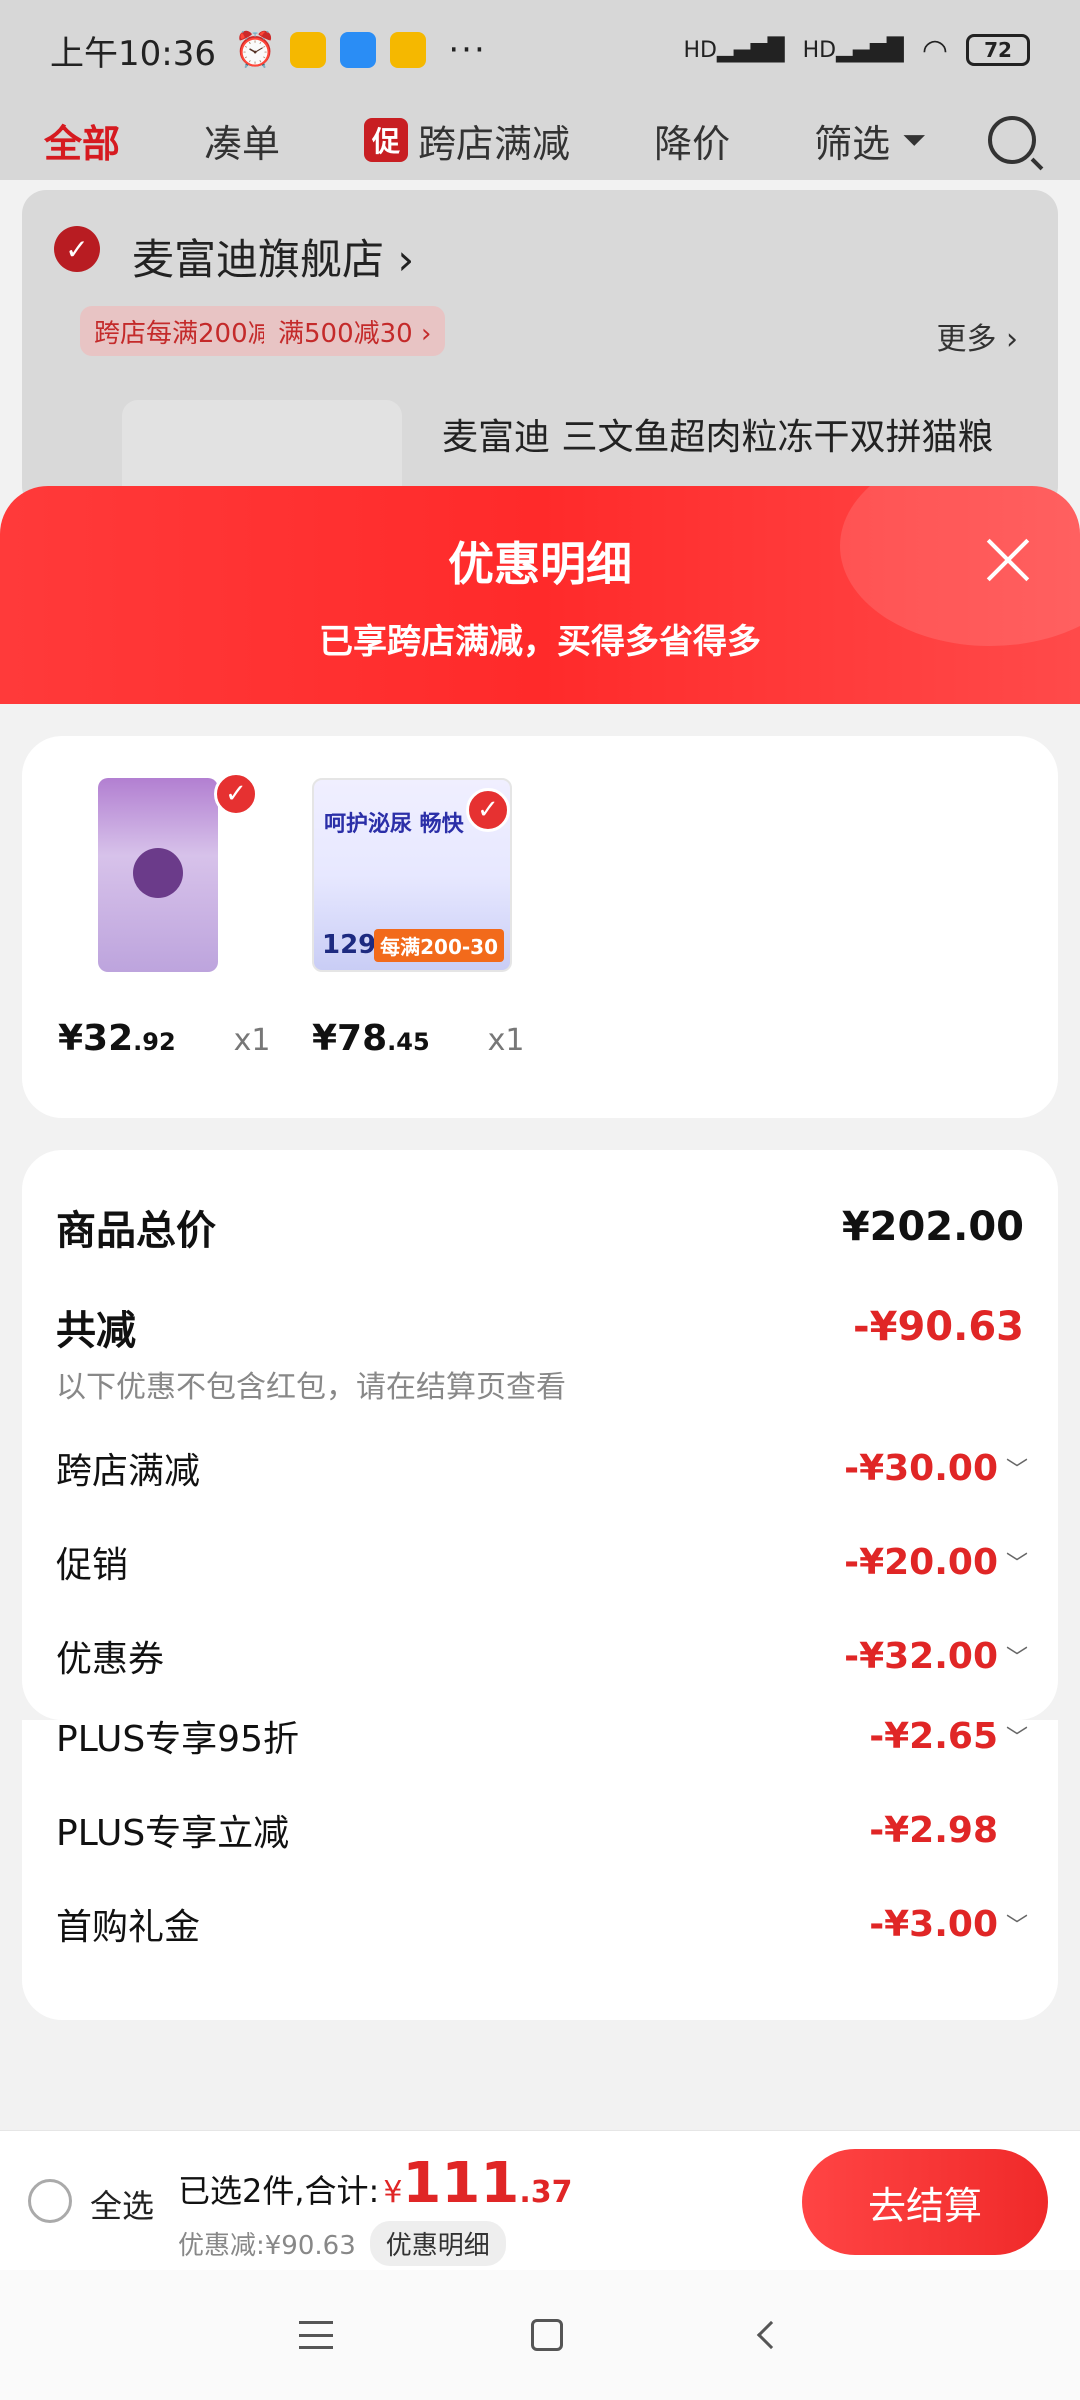 This screenshot has width=1080, height=2400. I want to click on selected-check-icon: ✓, so click(236, 794).